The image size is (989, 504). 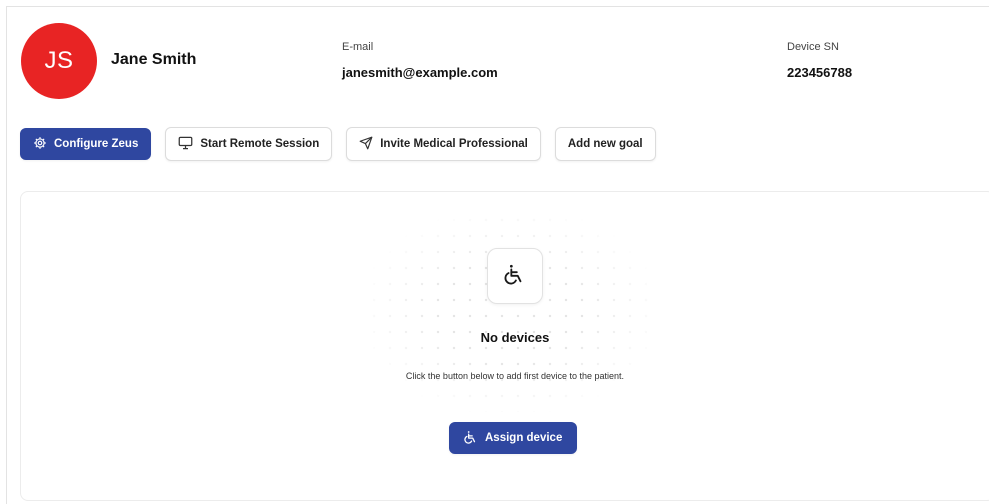 I want to click on configure-zeus-button: Configure Zeus, so click(x=86, y=144).